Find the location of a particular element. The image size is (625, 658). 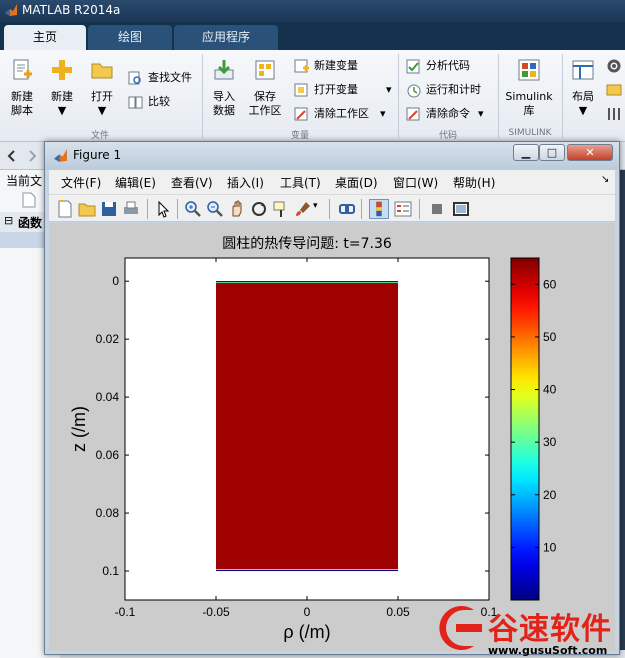

ribbon-separator is located at coordinates (562, 96).